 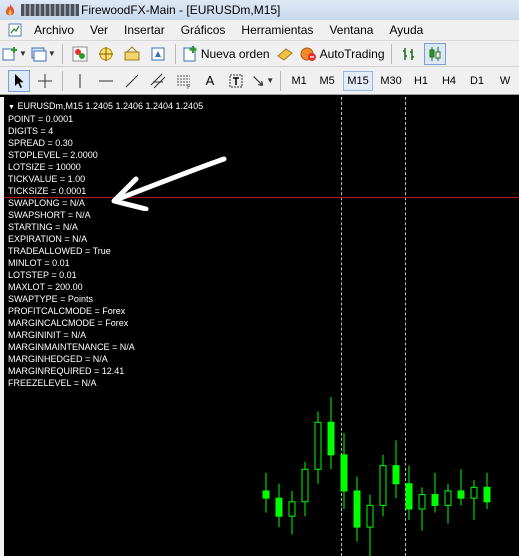 I want to click on horizontal-line-icon, so click(x=105, y=80).